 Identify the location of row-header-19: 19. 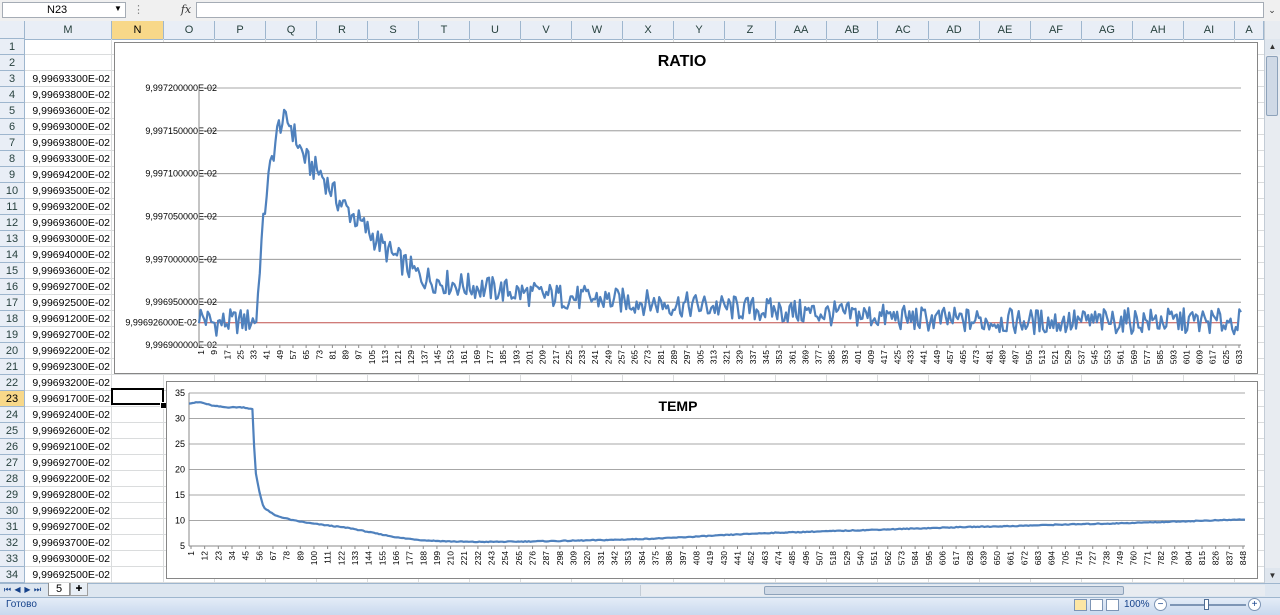
(12, 335).